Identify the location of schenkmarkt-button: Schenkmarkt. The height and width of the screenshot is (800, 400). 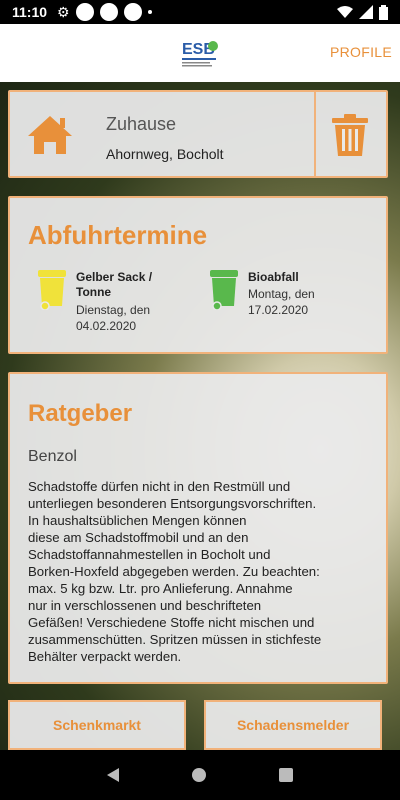
(97, 725).